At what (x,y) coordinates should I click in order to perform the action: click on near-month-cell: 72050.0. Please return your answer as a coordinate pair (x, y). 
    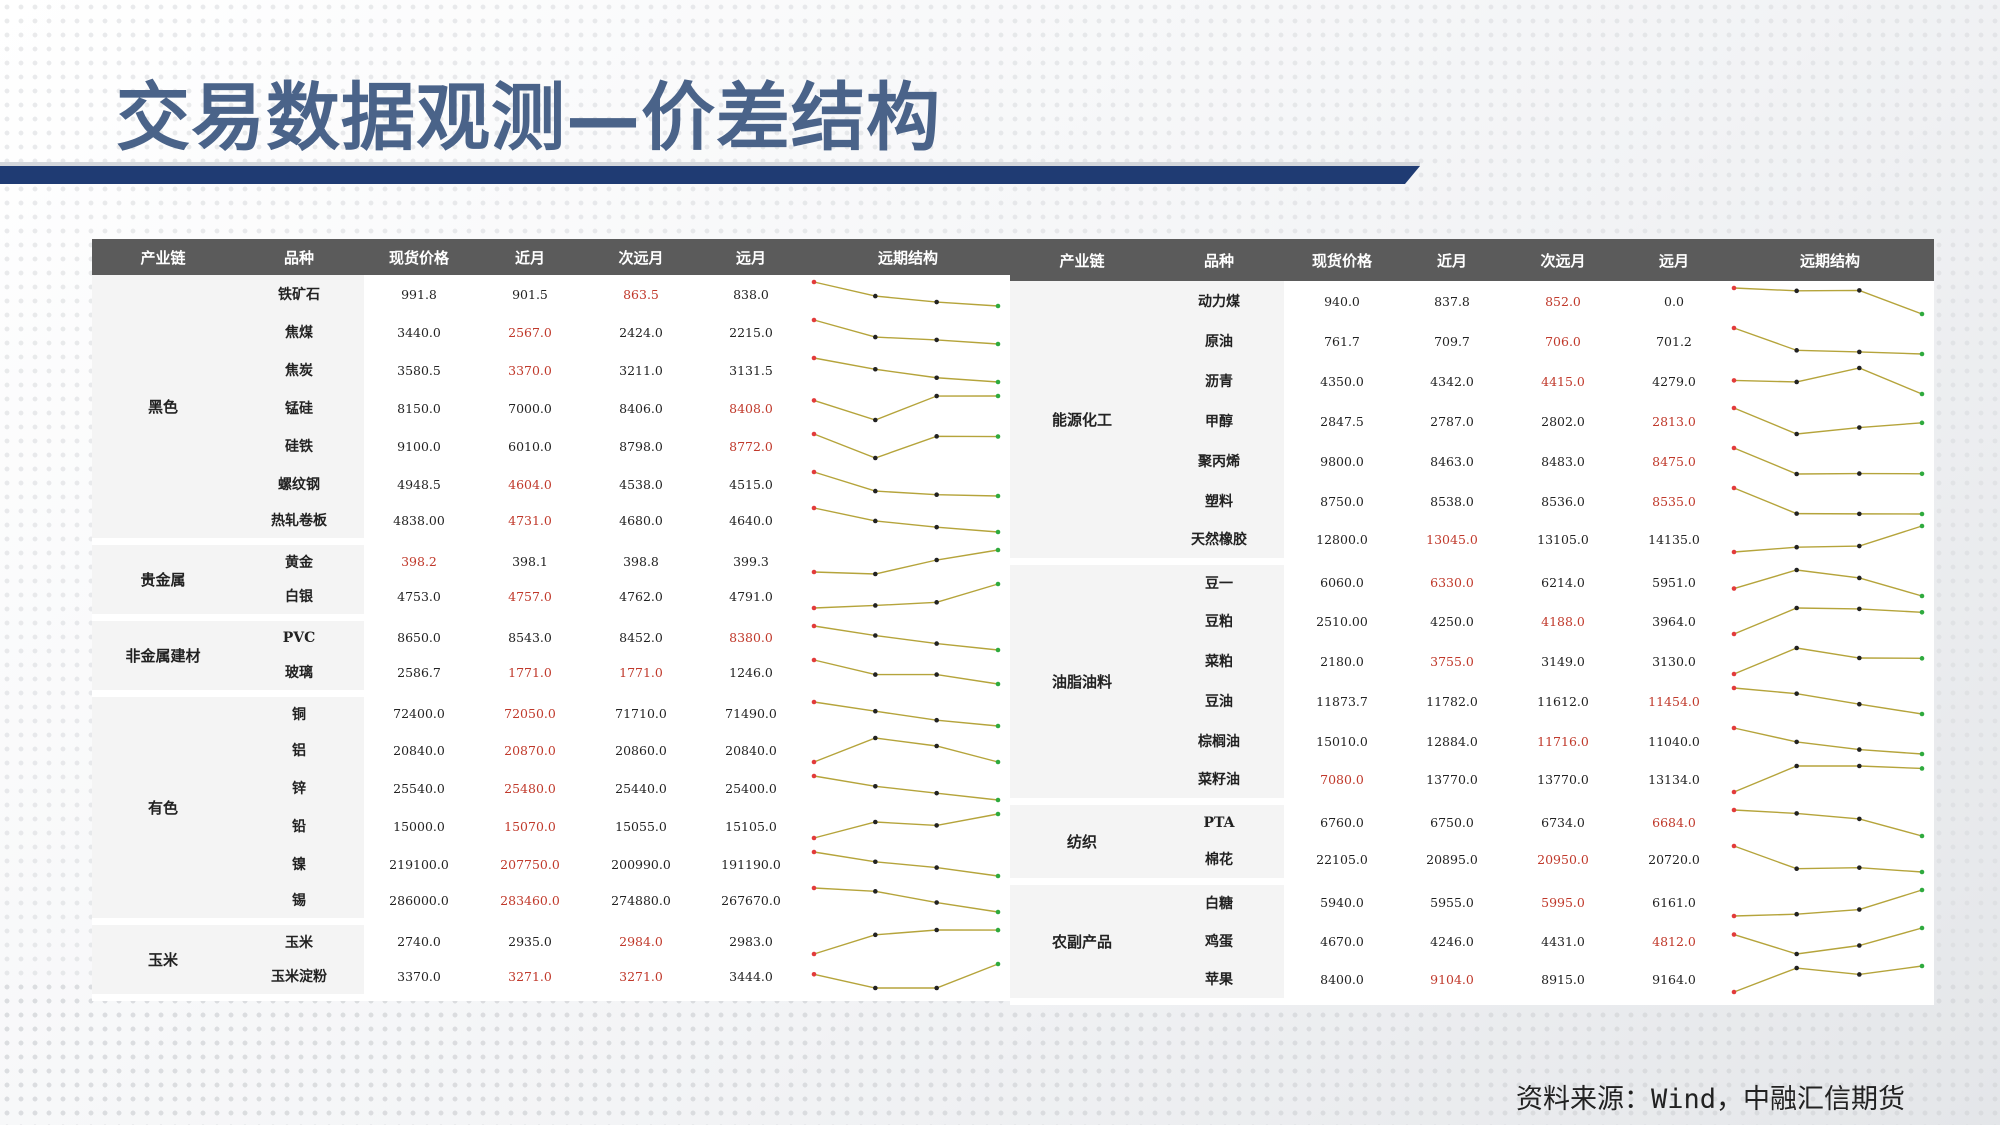
    Looking at the image, I should click on (530, 714).